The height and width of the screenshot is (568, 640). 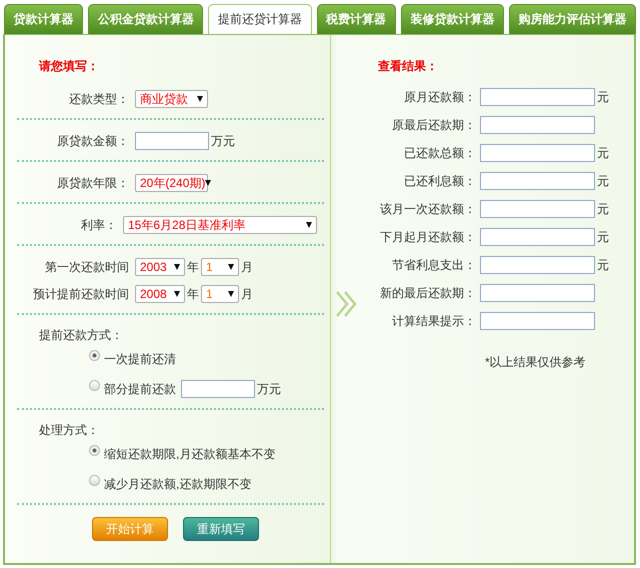 I want to click on dropdown: 20年(240期), so click(x=171, y=183).